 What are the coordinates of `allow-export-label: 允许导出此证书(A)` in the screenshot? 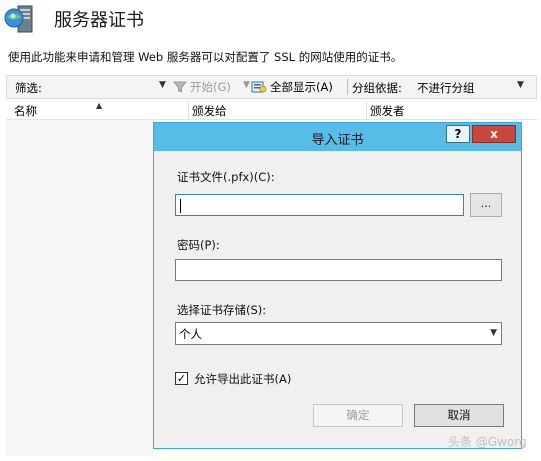 It's located at (242, 379).